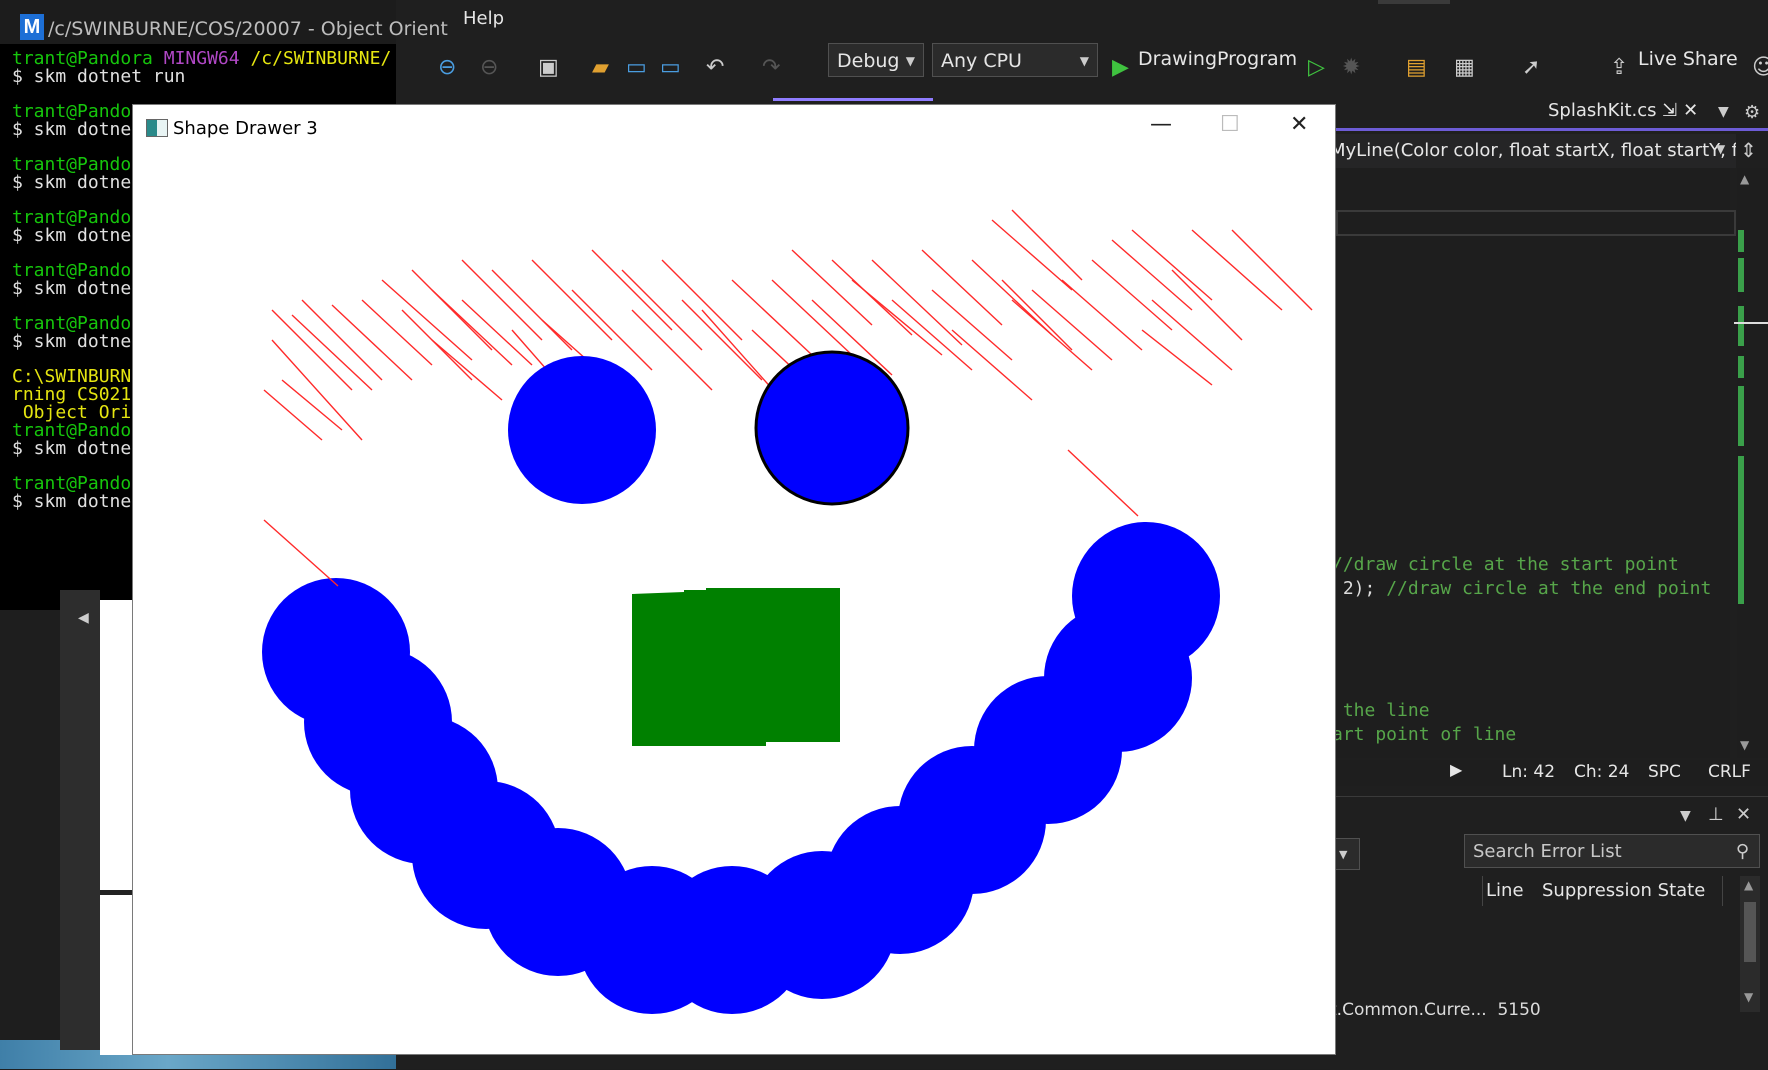 This screenshot has width=1768, height=1070. What do you see at coordinates (245, 128) in the screenshot?
I see `window-title: Shape Drawer 3` at bounding box center [245, 128].